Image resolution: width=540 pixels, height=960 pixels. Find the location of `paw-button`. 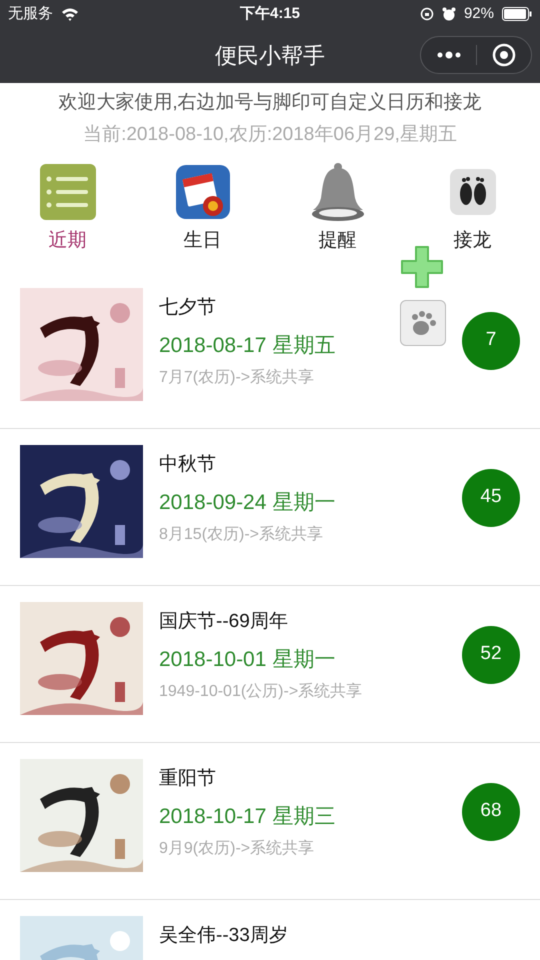

paw-button is located at coordinates (423, 323).